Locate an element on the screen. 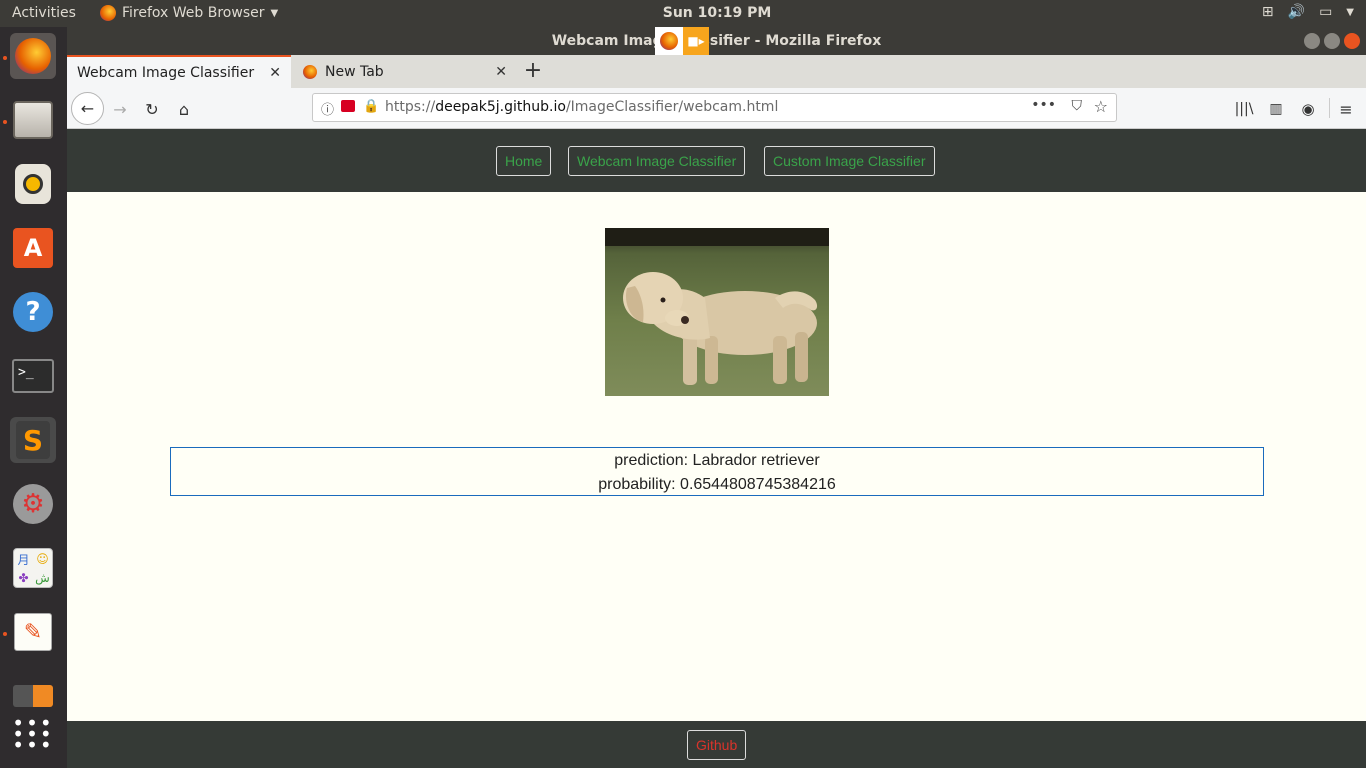 The image size is (1366, 768). menu-icon: ≡ is located at coordinates (1346, 109).